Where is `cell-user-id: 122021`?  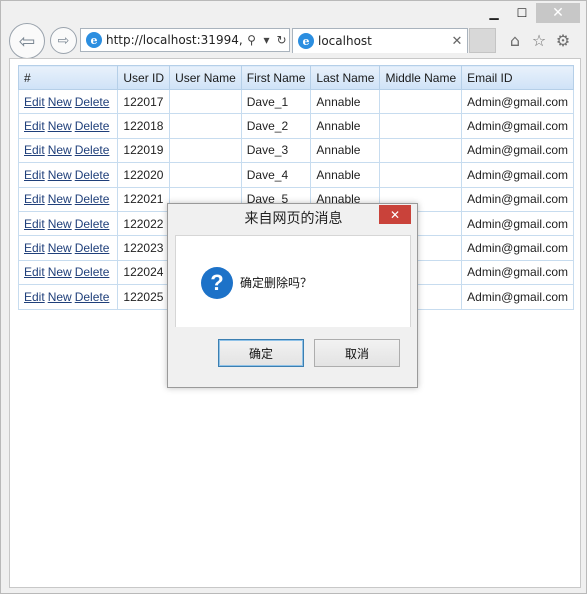 cell-user-id: 122021 is located at coordinates (144, 199).